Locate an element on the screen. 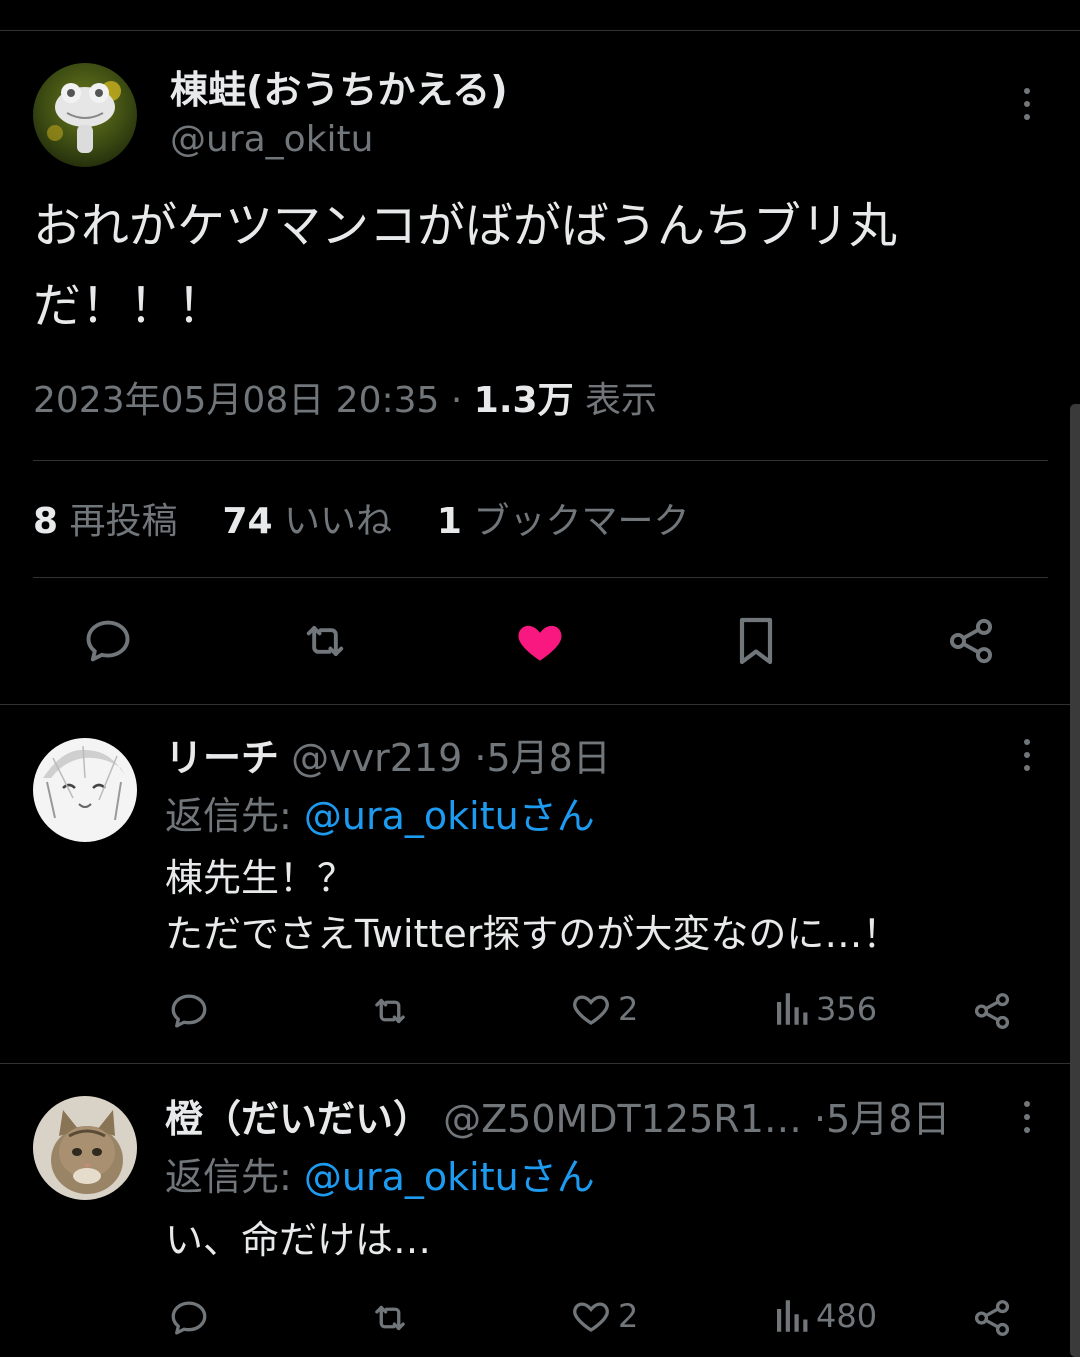 The image size is (1080, 1357). likes-label: いいね is located at coordinates (338, 521).